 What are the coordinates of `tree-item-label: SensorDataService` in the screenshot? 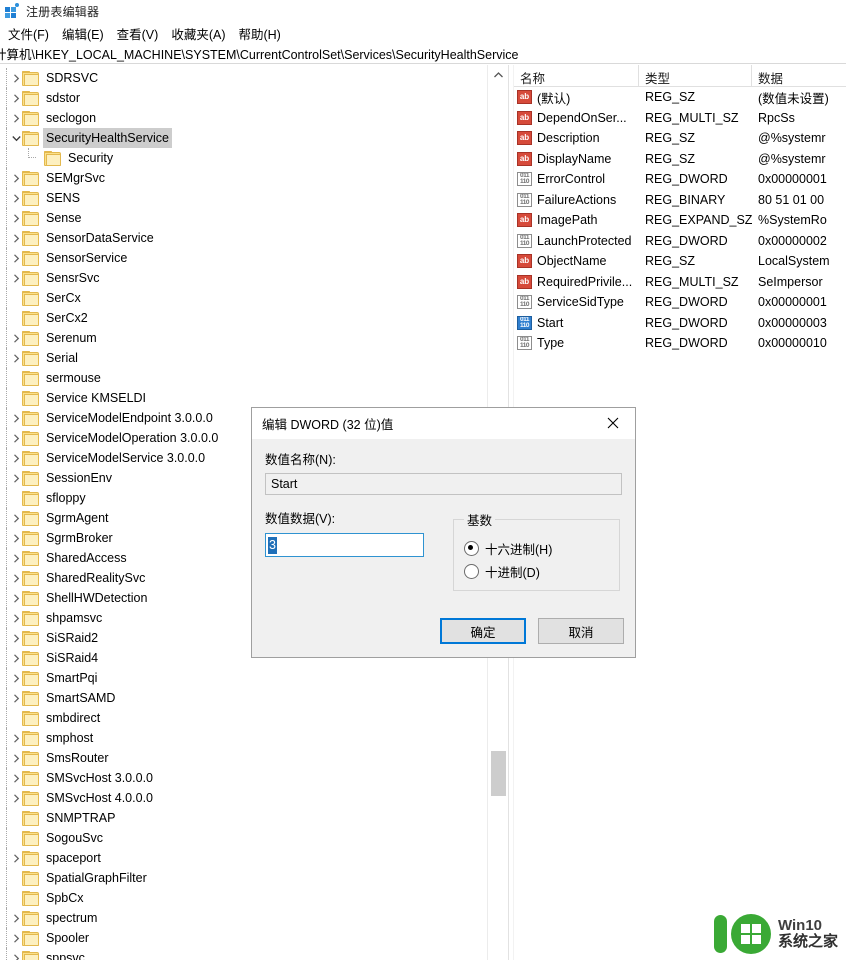 It's located at (100, 238).